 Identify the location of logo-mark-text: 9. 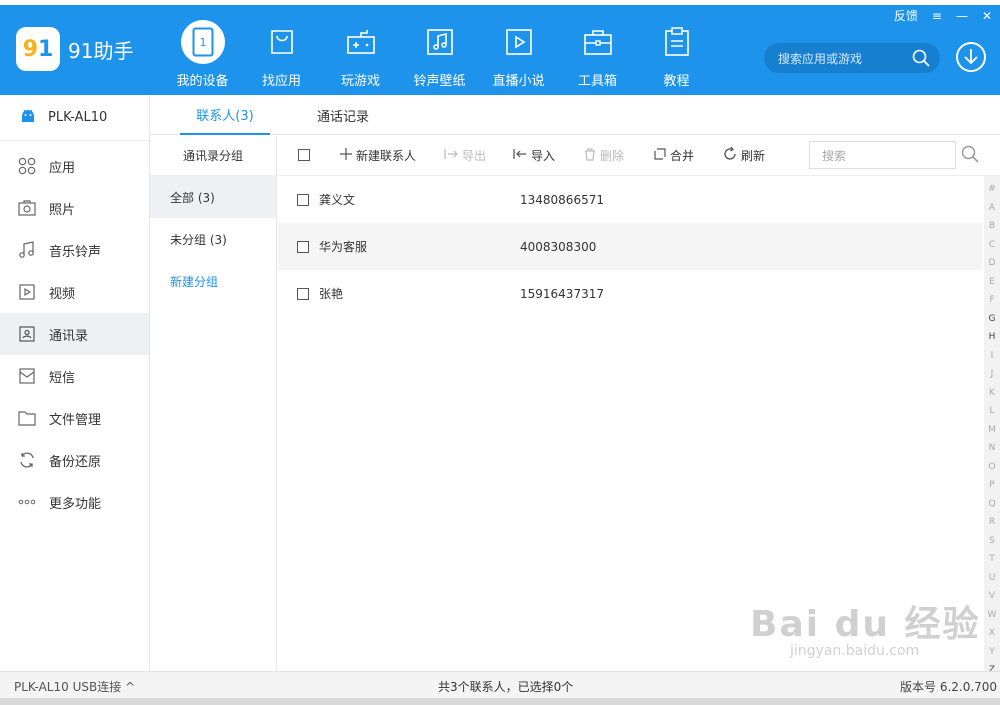
(30, 49).